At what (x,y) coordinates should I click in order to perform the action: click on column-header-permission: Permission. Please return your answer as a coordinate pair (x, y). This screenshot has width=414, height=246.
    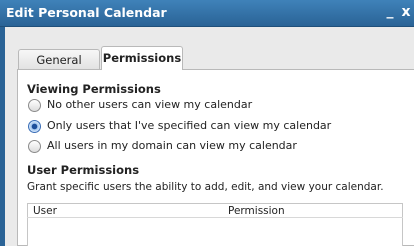
    Looking at the image, I should click on (256, 211).